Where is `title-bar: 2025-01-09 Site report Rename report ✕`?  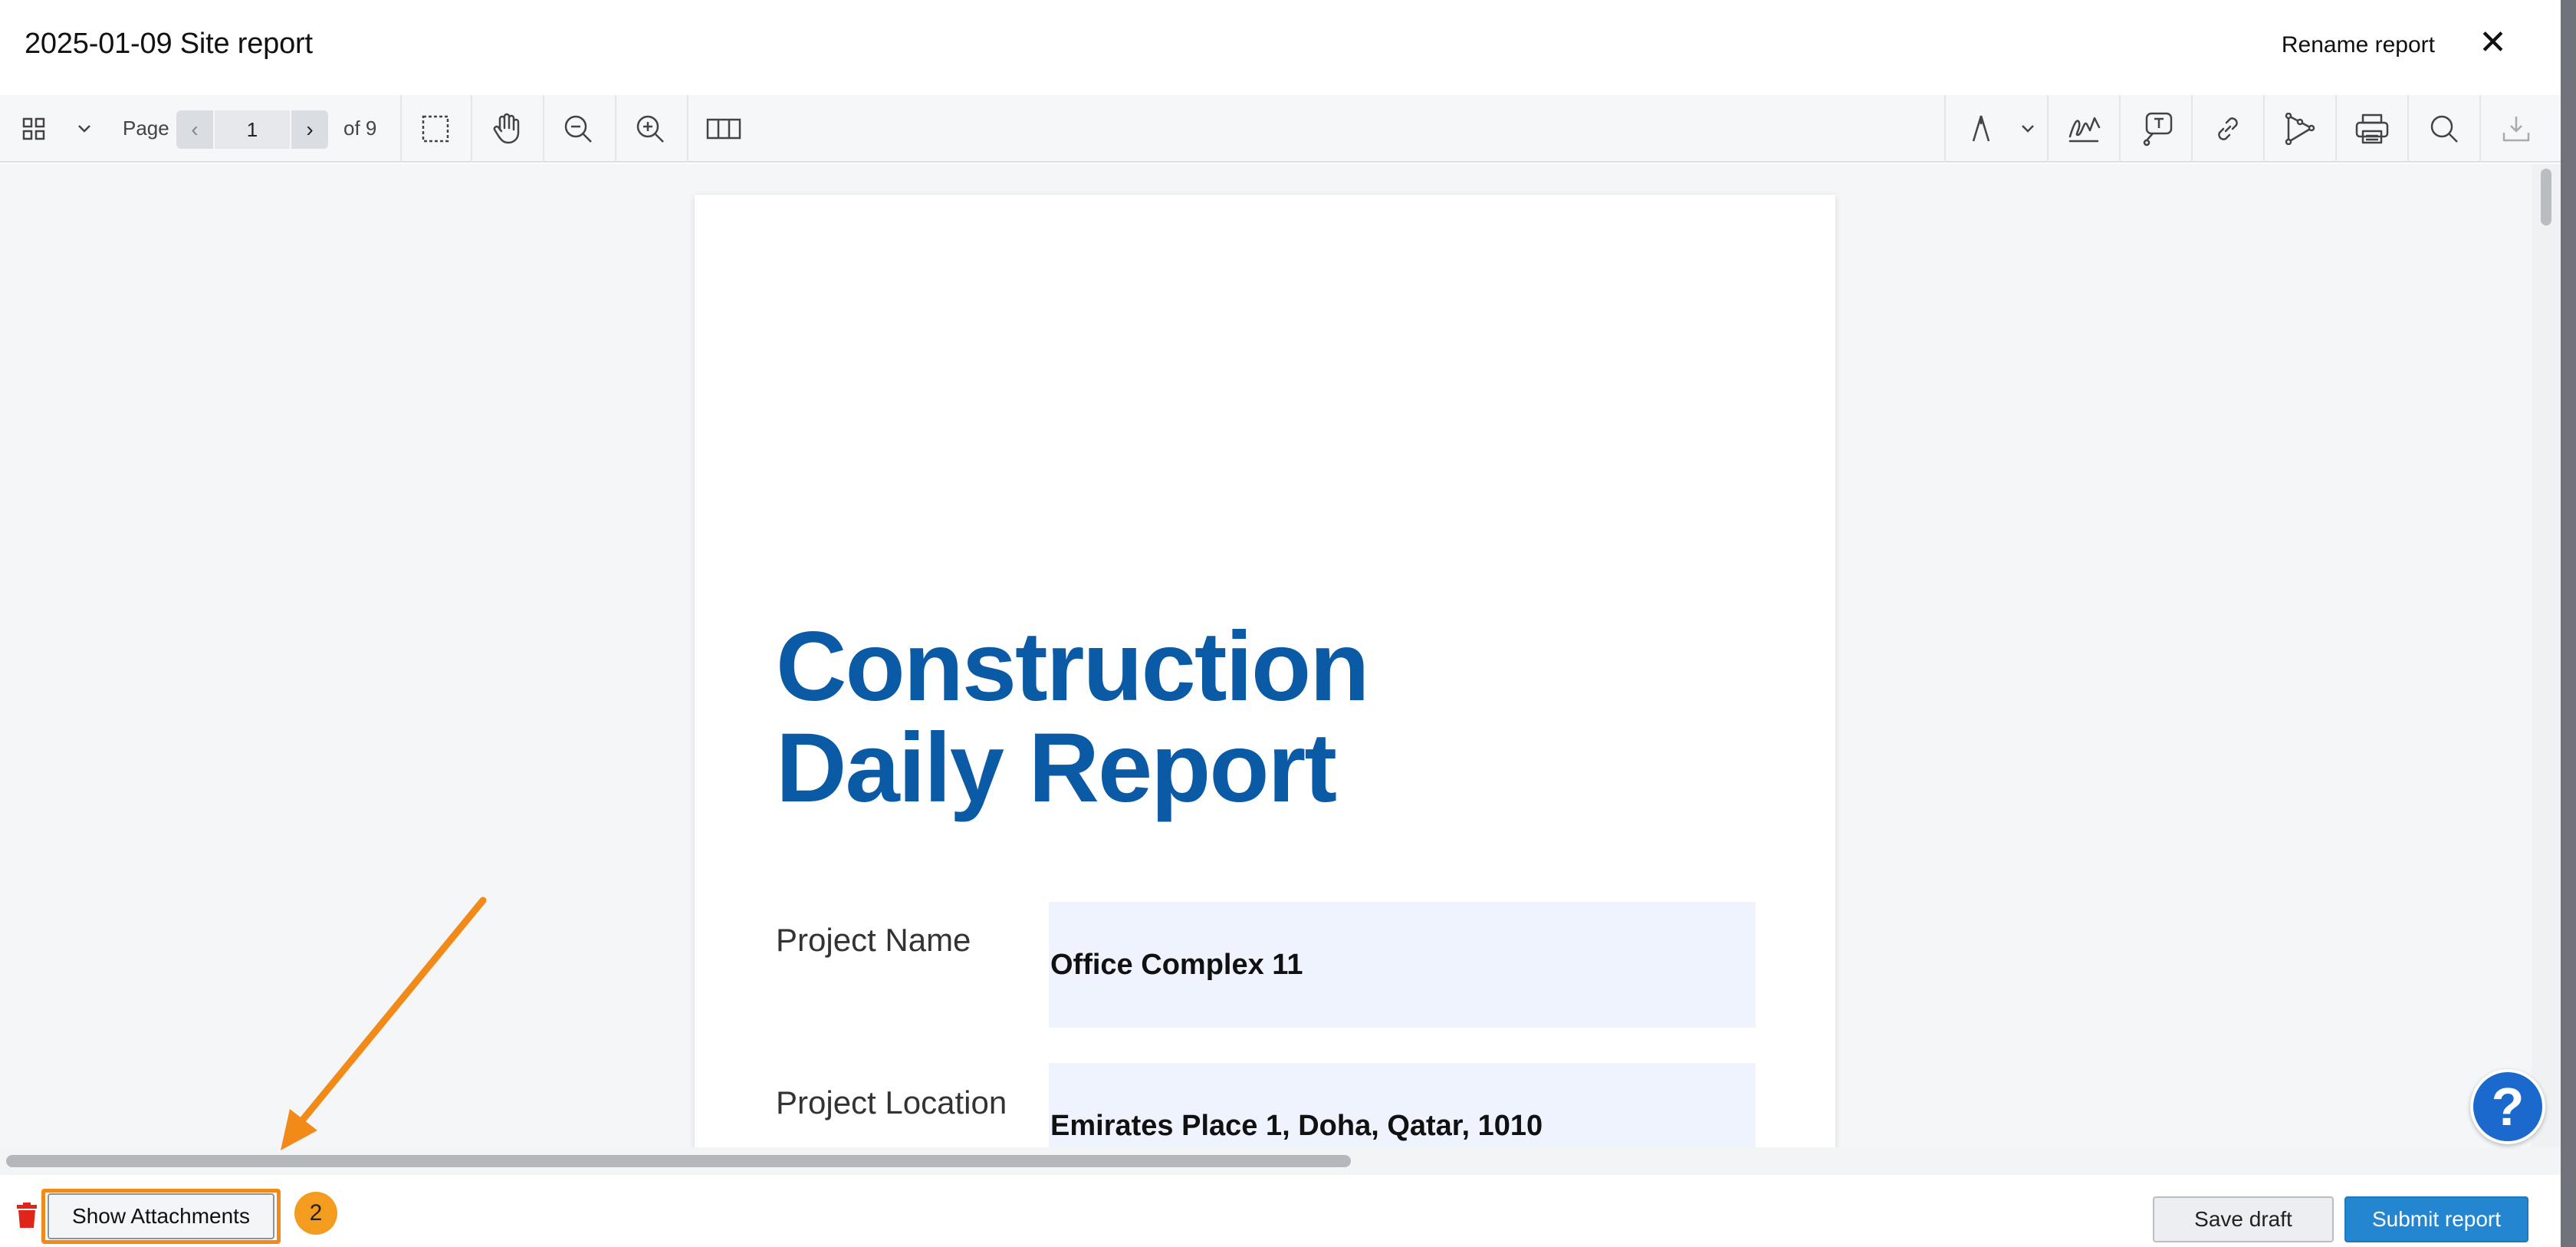
title-bar: 2025-01-09 Site report Rename report ✕ is located at coordinates (1280, 48).